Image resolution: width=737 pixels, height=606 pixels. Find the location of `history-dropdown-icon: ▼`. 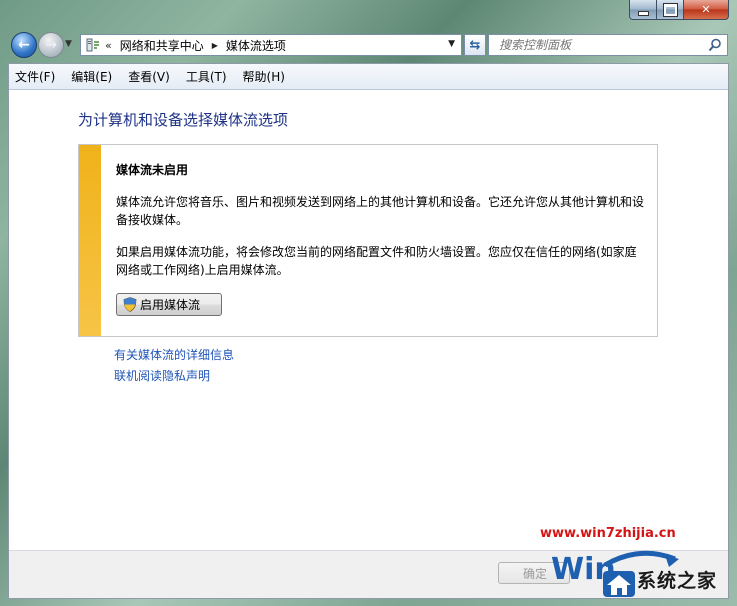

history-dropdown-icon: ▼ is located at coordinates (68, 44).